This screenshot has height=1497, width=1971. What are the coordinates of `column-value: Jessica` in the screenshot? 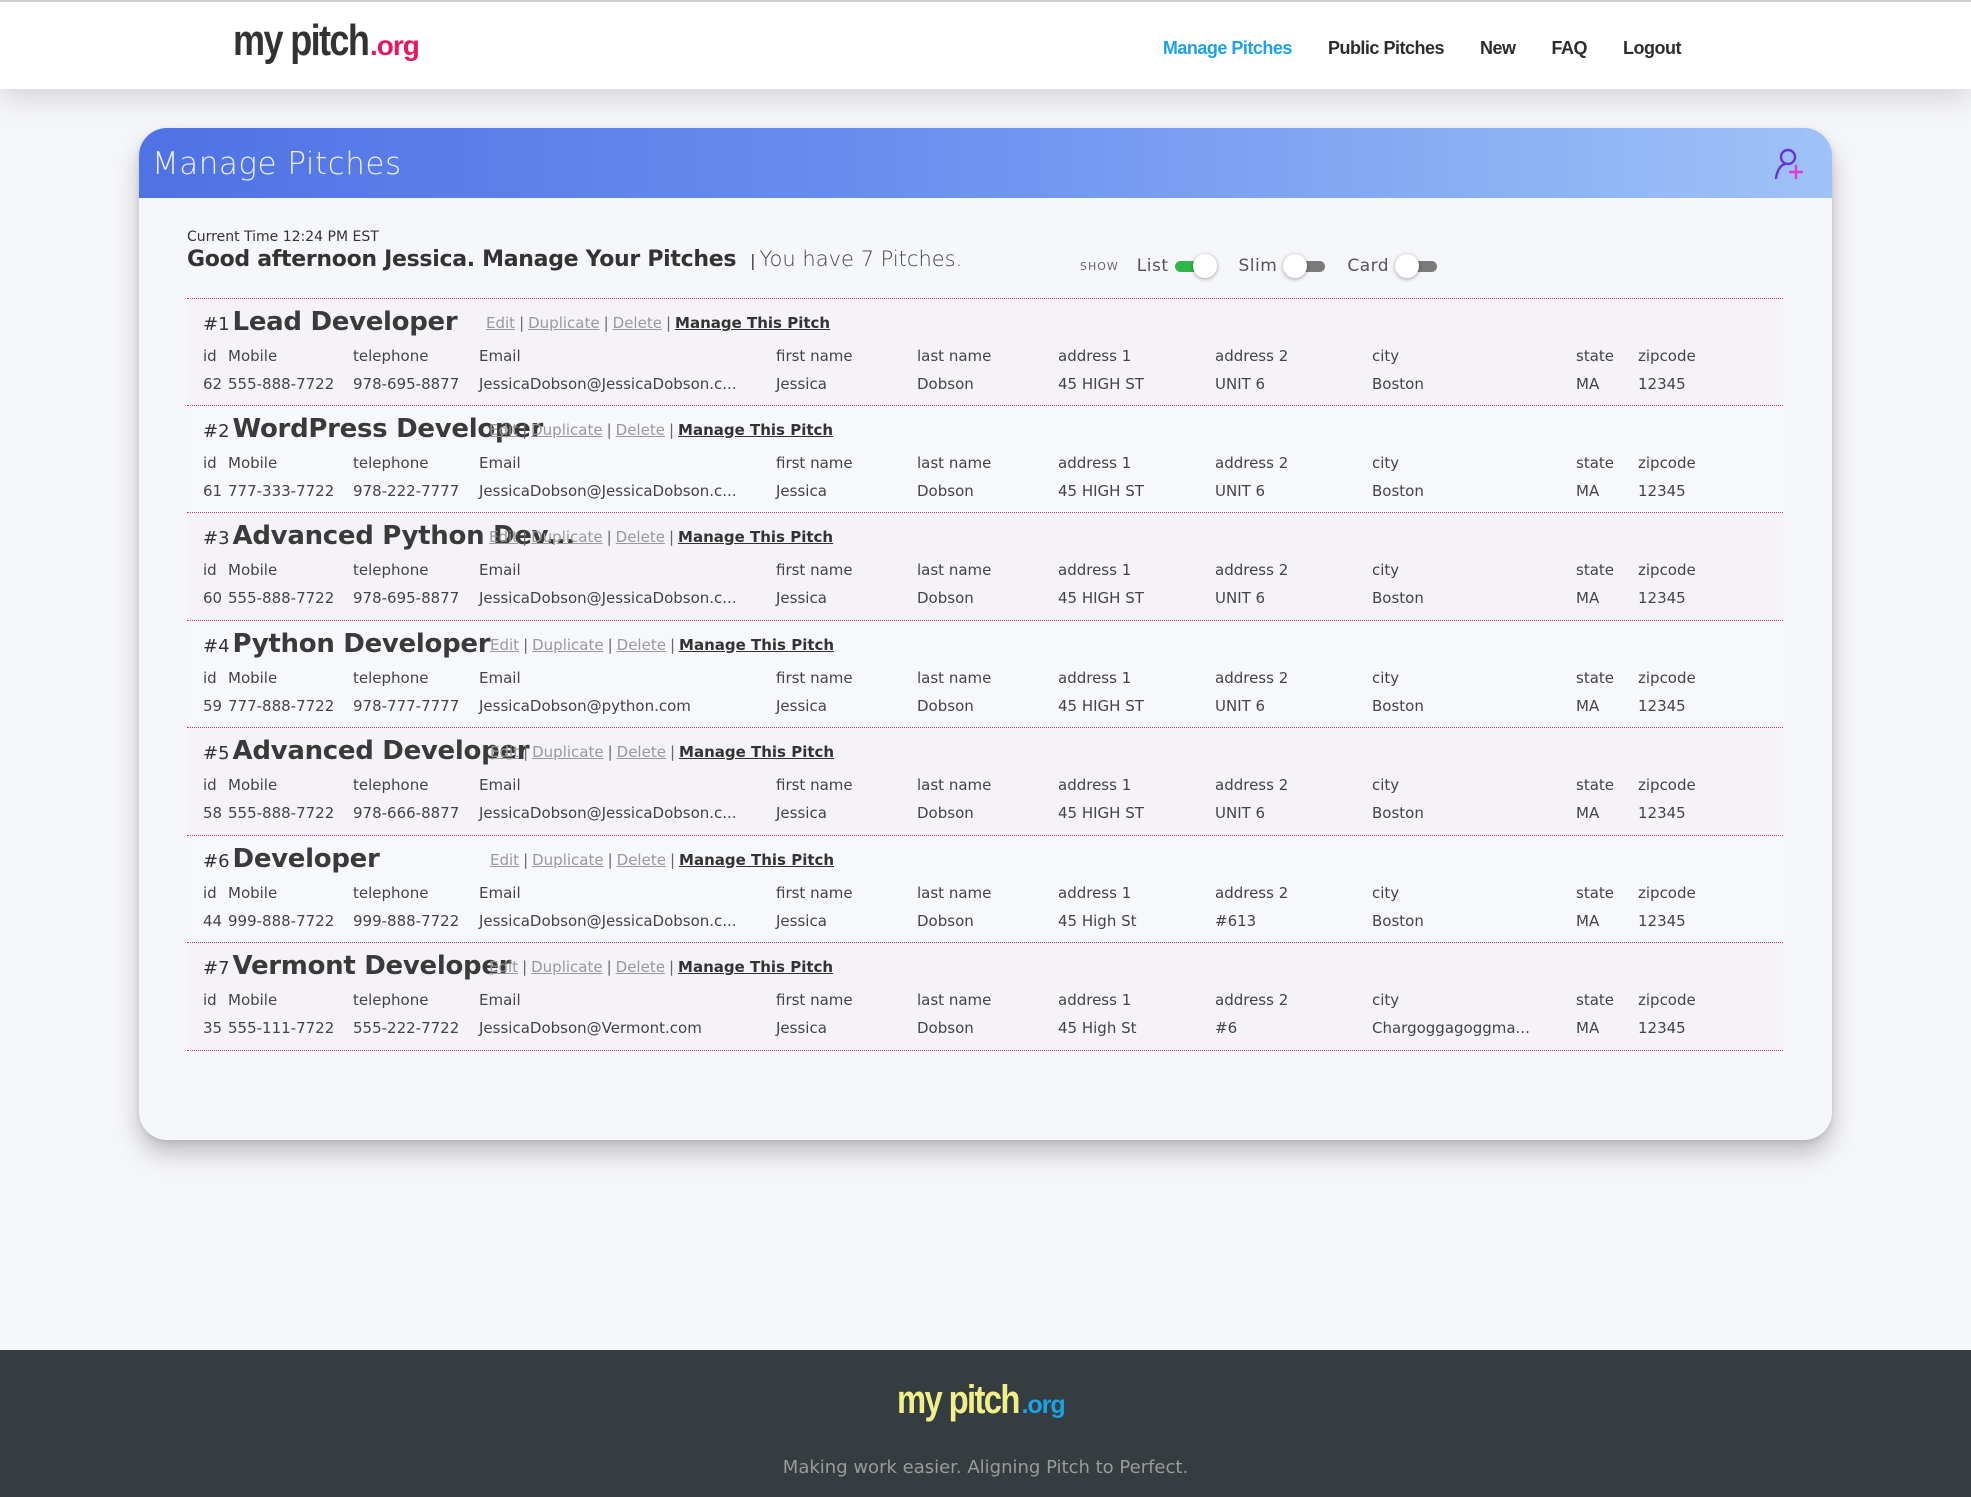 It's located at (801, 598).